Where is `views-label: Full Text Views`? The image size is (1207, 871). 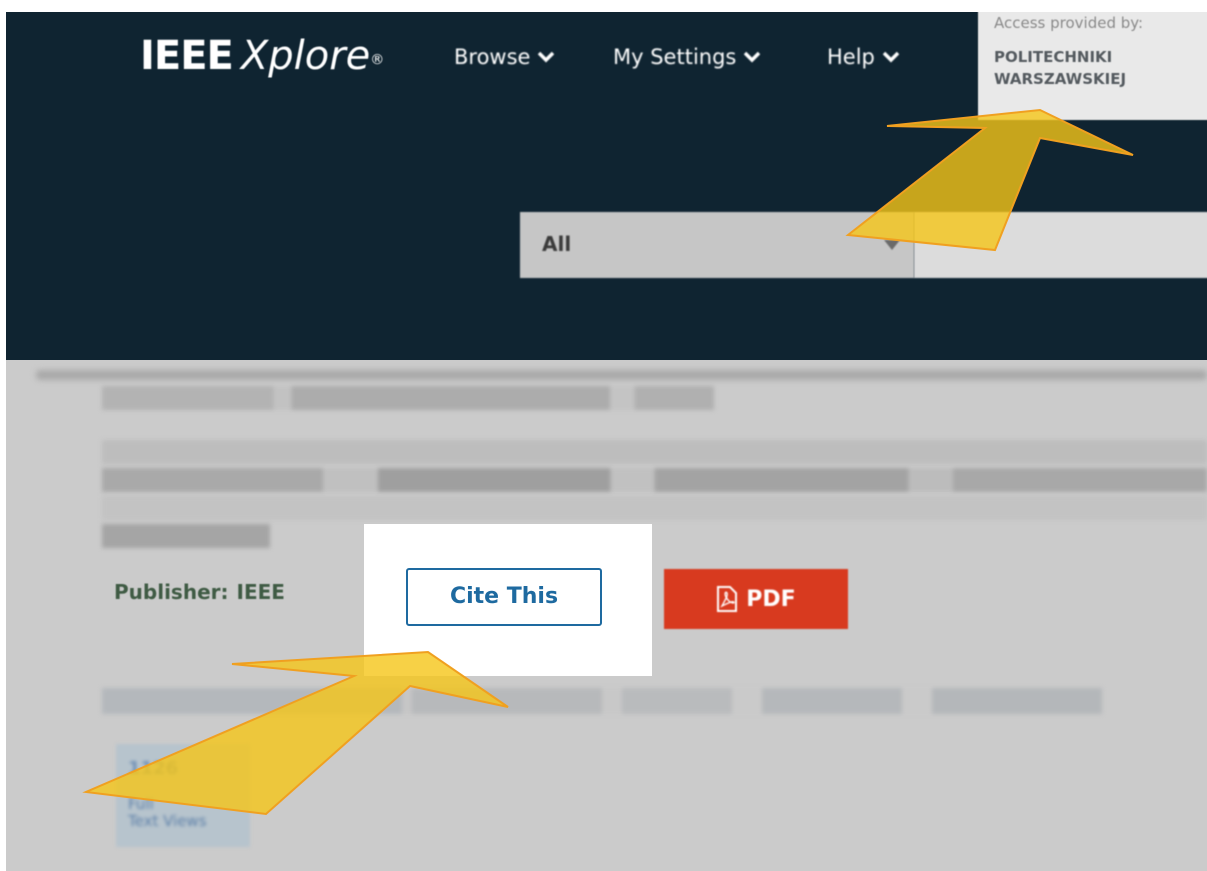 views-label: Full Text Views is located at coordinates (167, 813).